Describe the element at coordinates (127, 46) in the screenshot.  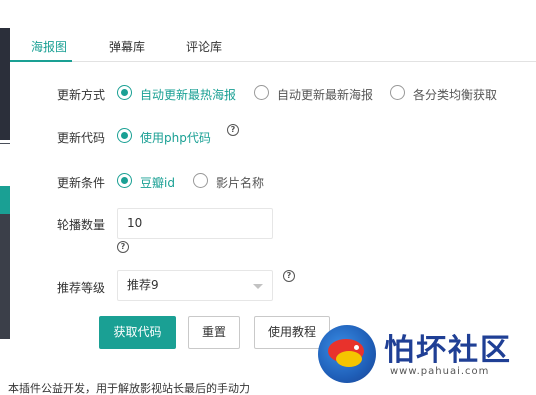
I see `tab-danmaku: 弹幕库` at that location.